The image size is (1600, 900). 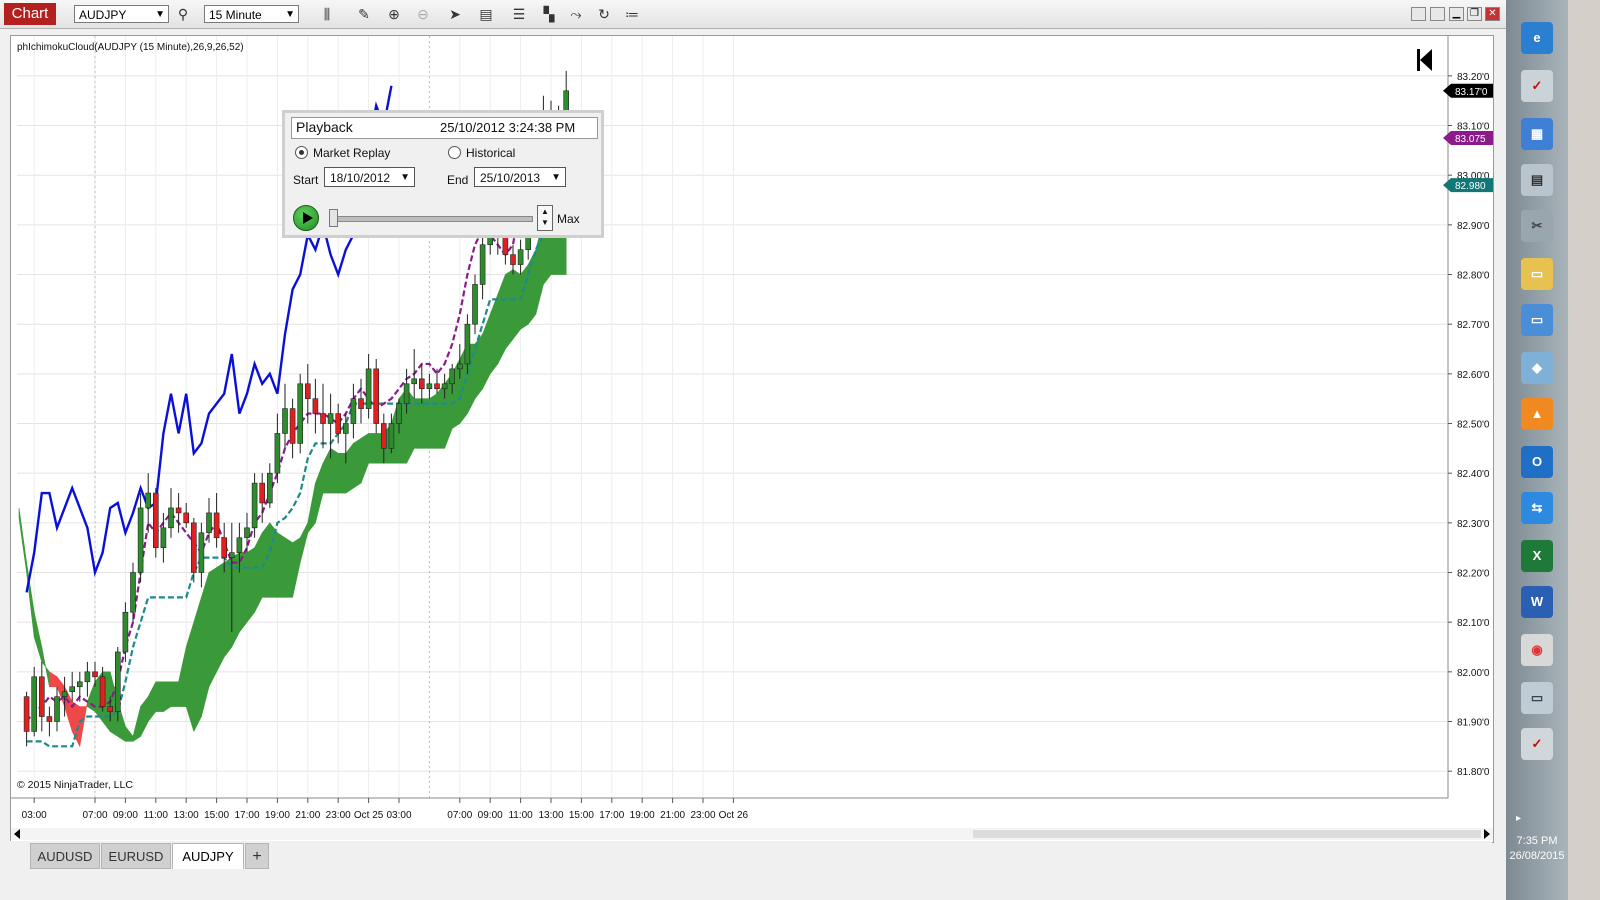 I want to click on tab-eurusd: EURUSD, so click(x=136, y=856).